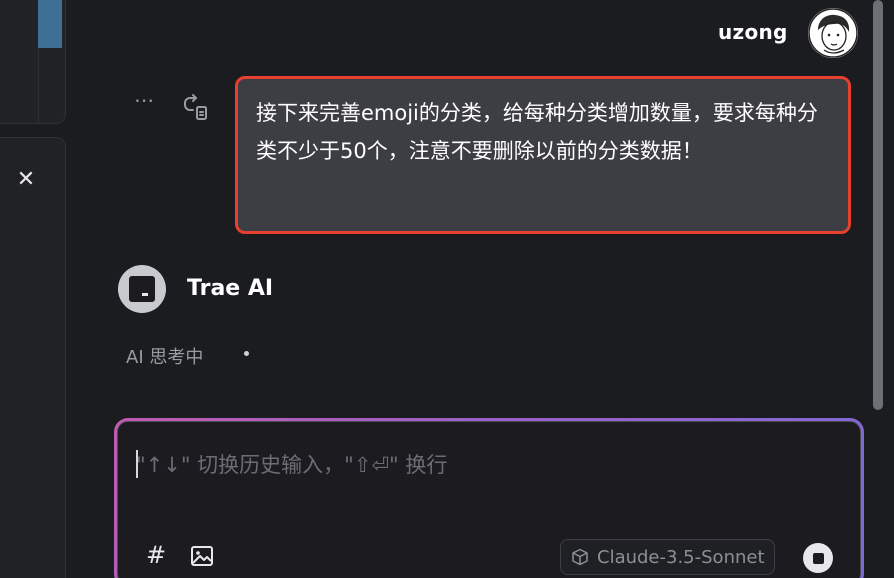 This screenshot has width=894, height=578. What do you see at coordinates (681, 557) in the screenshot?
I see `model-name: Claude-3.5-Sonnet` at bounding box center [681, 557].